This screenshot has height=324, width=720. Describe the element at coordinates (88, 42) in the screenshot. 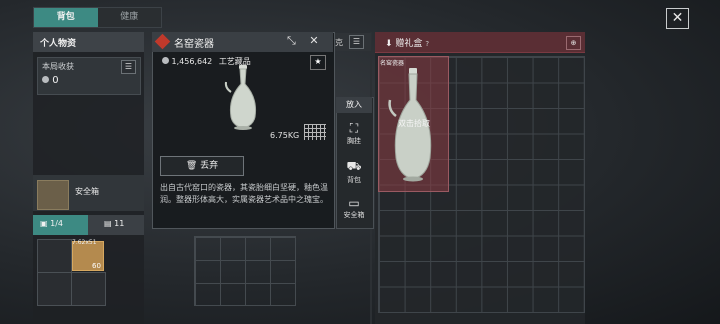

I see `personal-supplies-header: 个人物资` at that location.